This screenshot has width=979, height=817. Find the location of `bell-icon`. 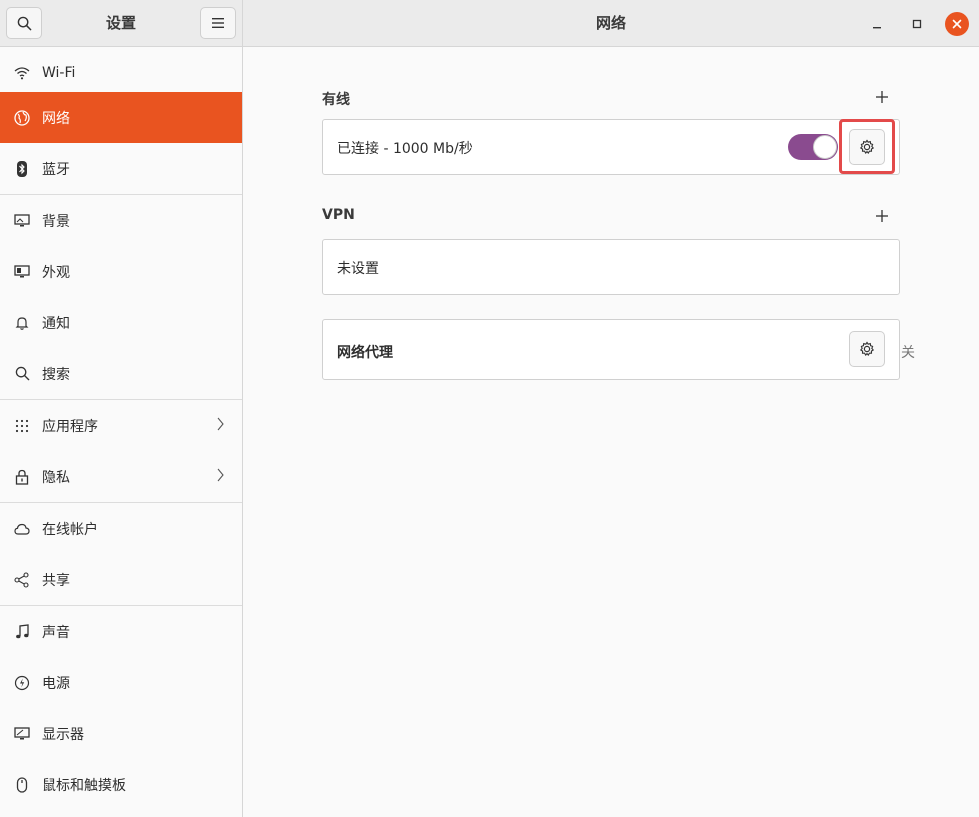

bell-icon is located at coordinates (22, 323).